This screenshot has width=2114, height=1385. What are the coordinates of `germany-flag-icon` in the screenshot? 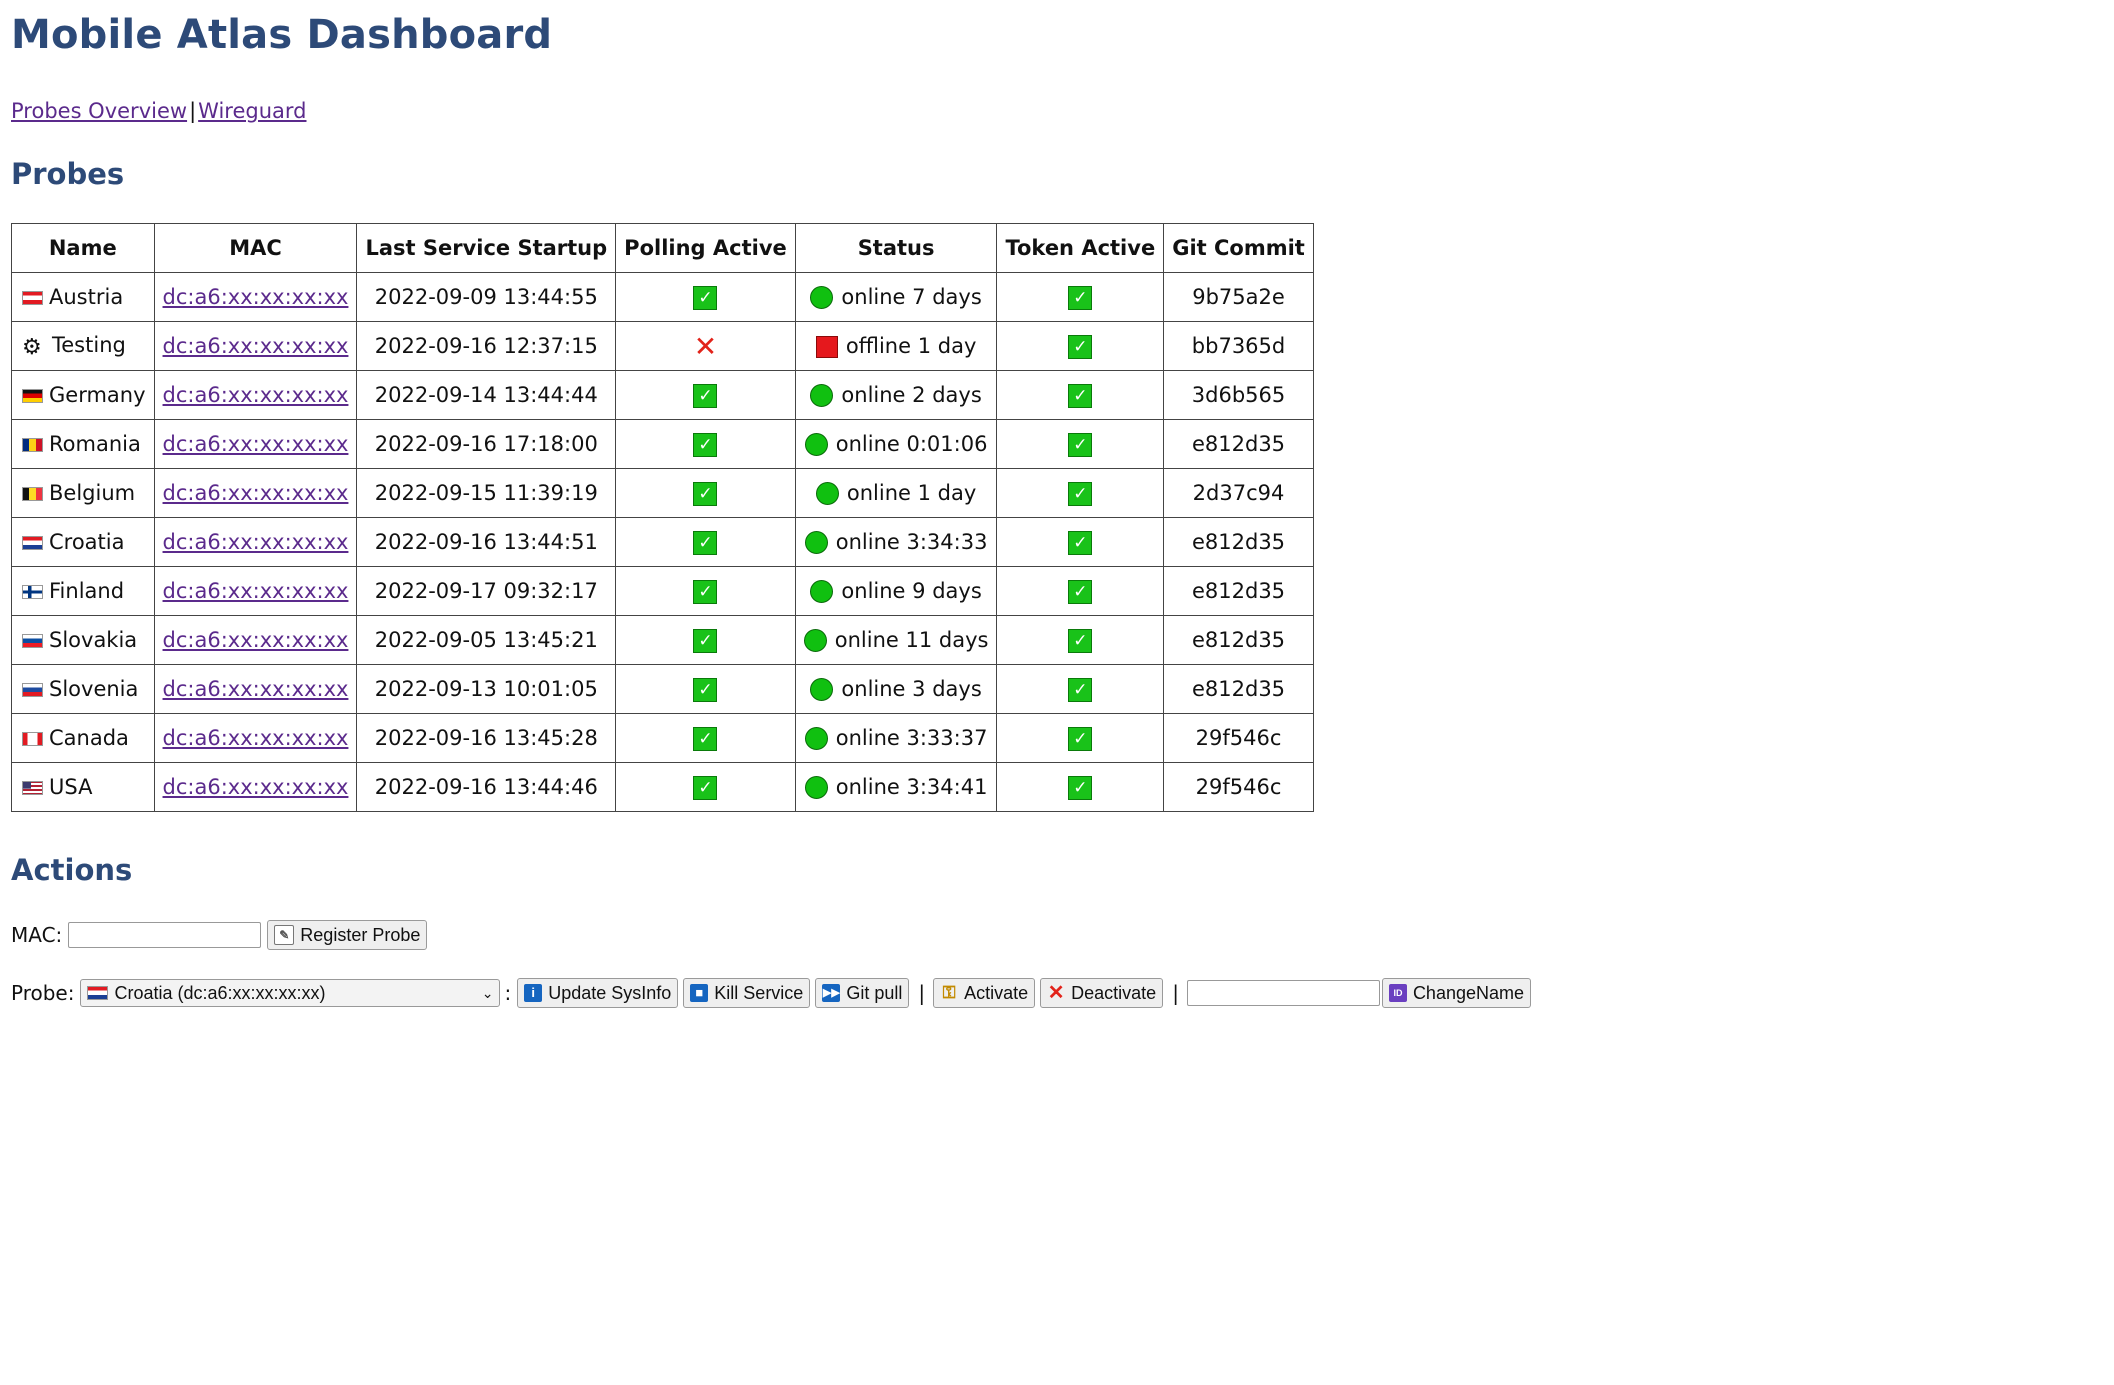 It's located at (32, 396).